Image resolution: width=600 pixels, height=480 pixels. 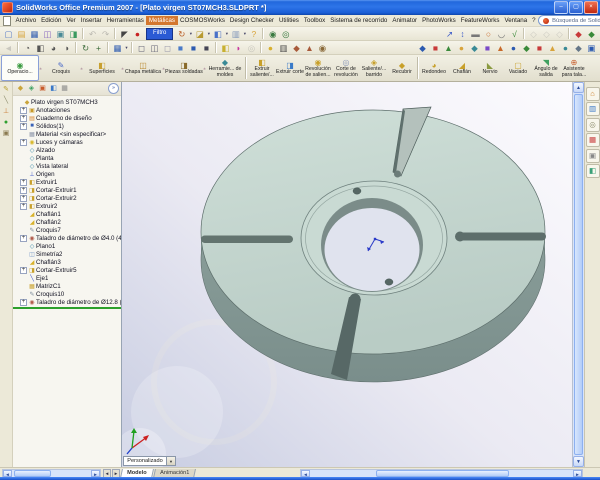 What do you see at coordinates (476, 34) in the screenshot?
I see `note-tool-icon: ▬` at bounding box center [476, 34].